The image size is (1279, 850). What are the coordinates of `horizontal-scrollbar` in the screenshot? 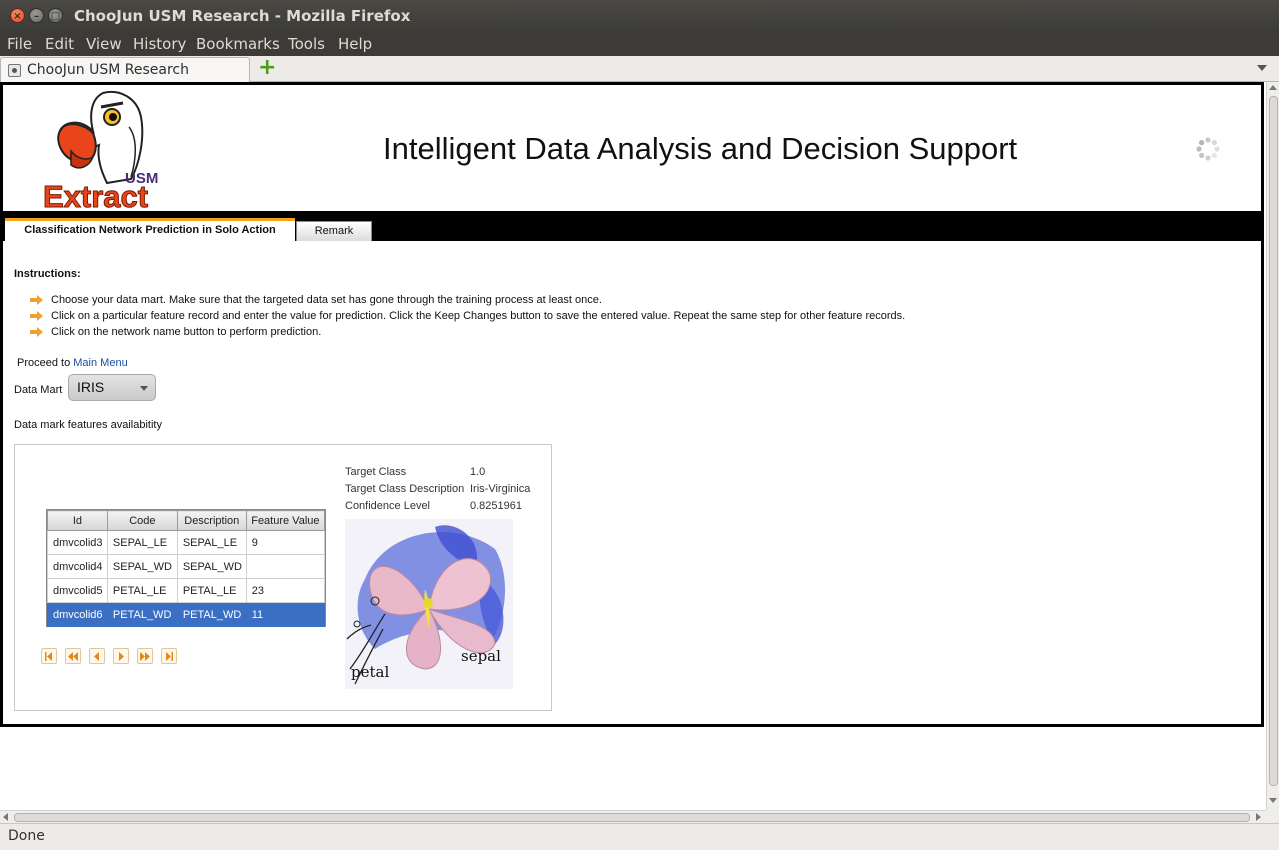 It's located at (633, 816).